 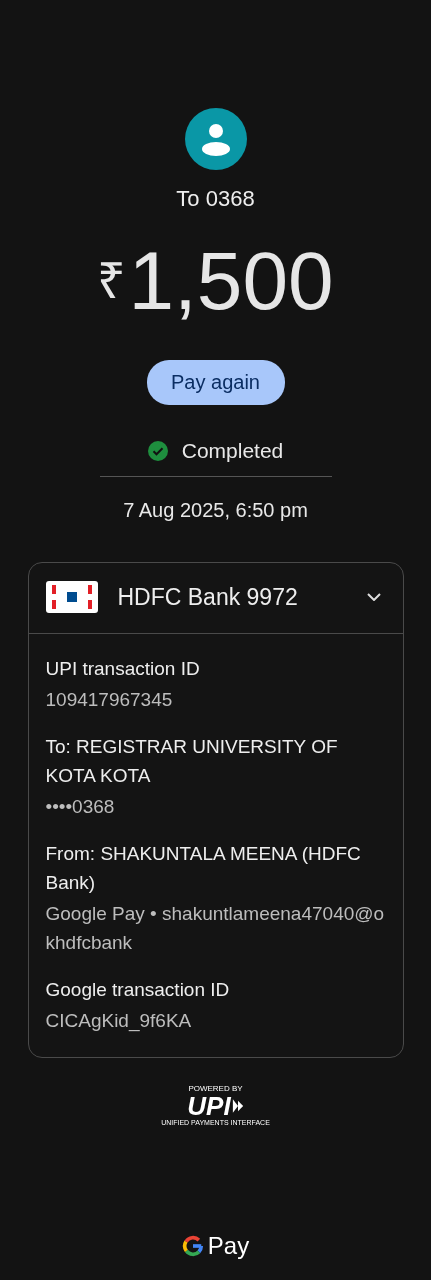 I want to click on detail-label: UPI transaction ID, so click(x=123, y=669).